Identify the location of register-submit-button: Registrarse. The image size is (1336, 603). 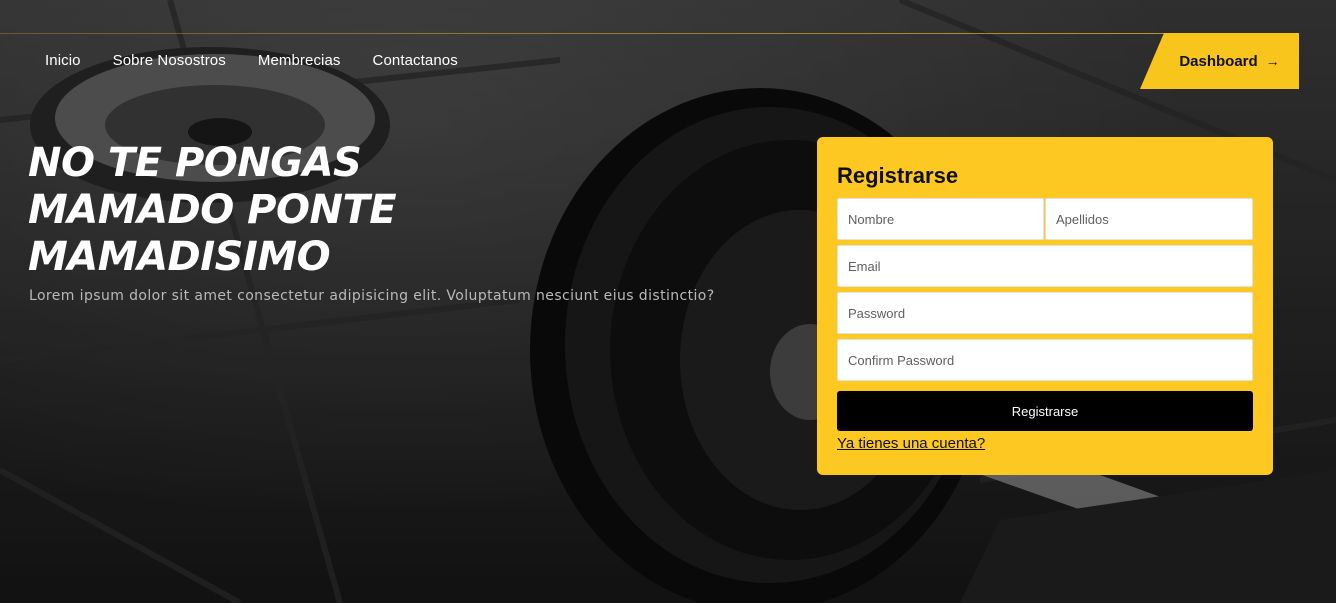
(1045, 411).